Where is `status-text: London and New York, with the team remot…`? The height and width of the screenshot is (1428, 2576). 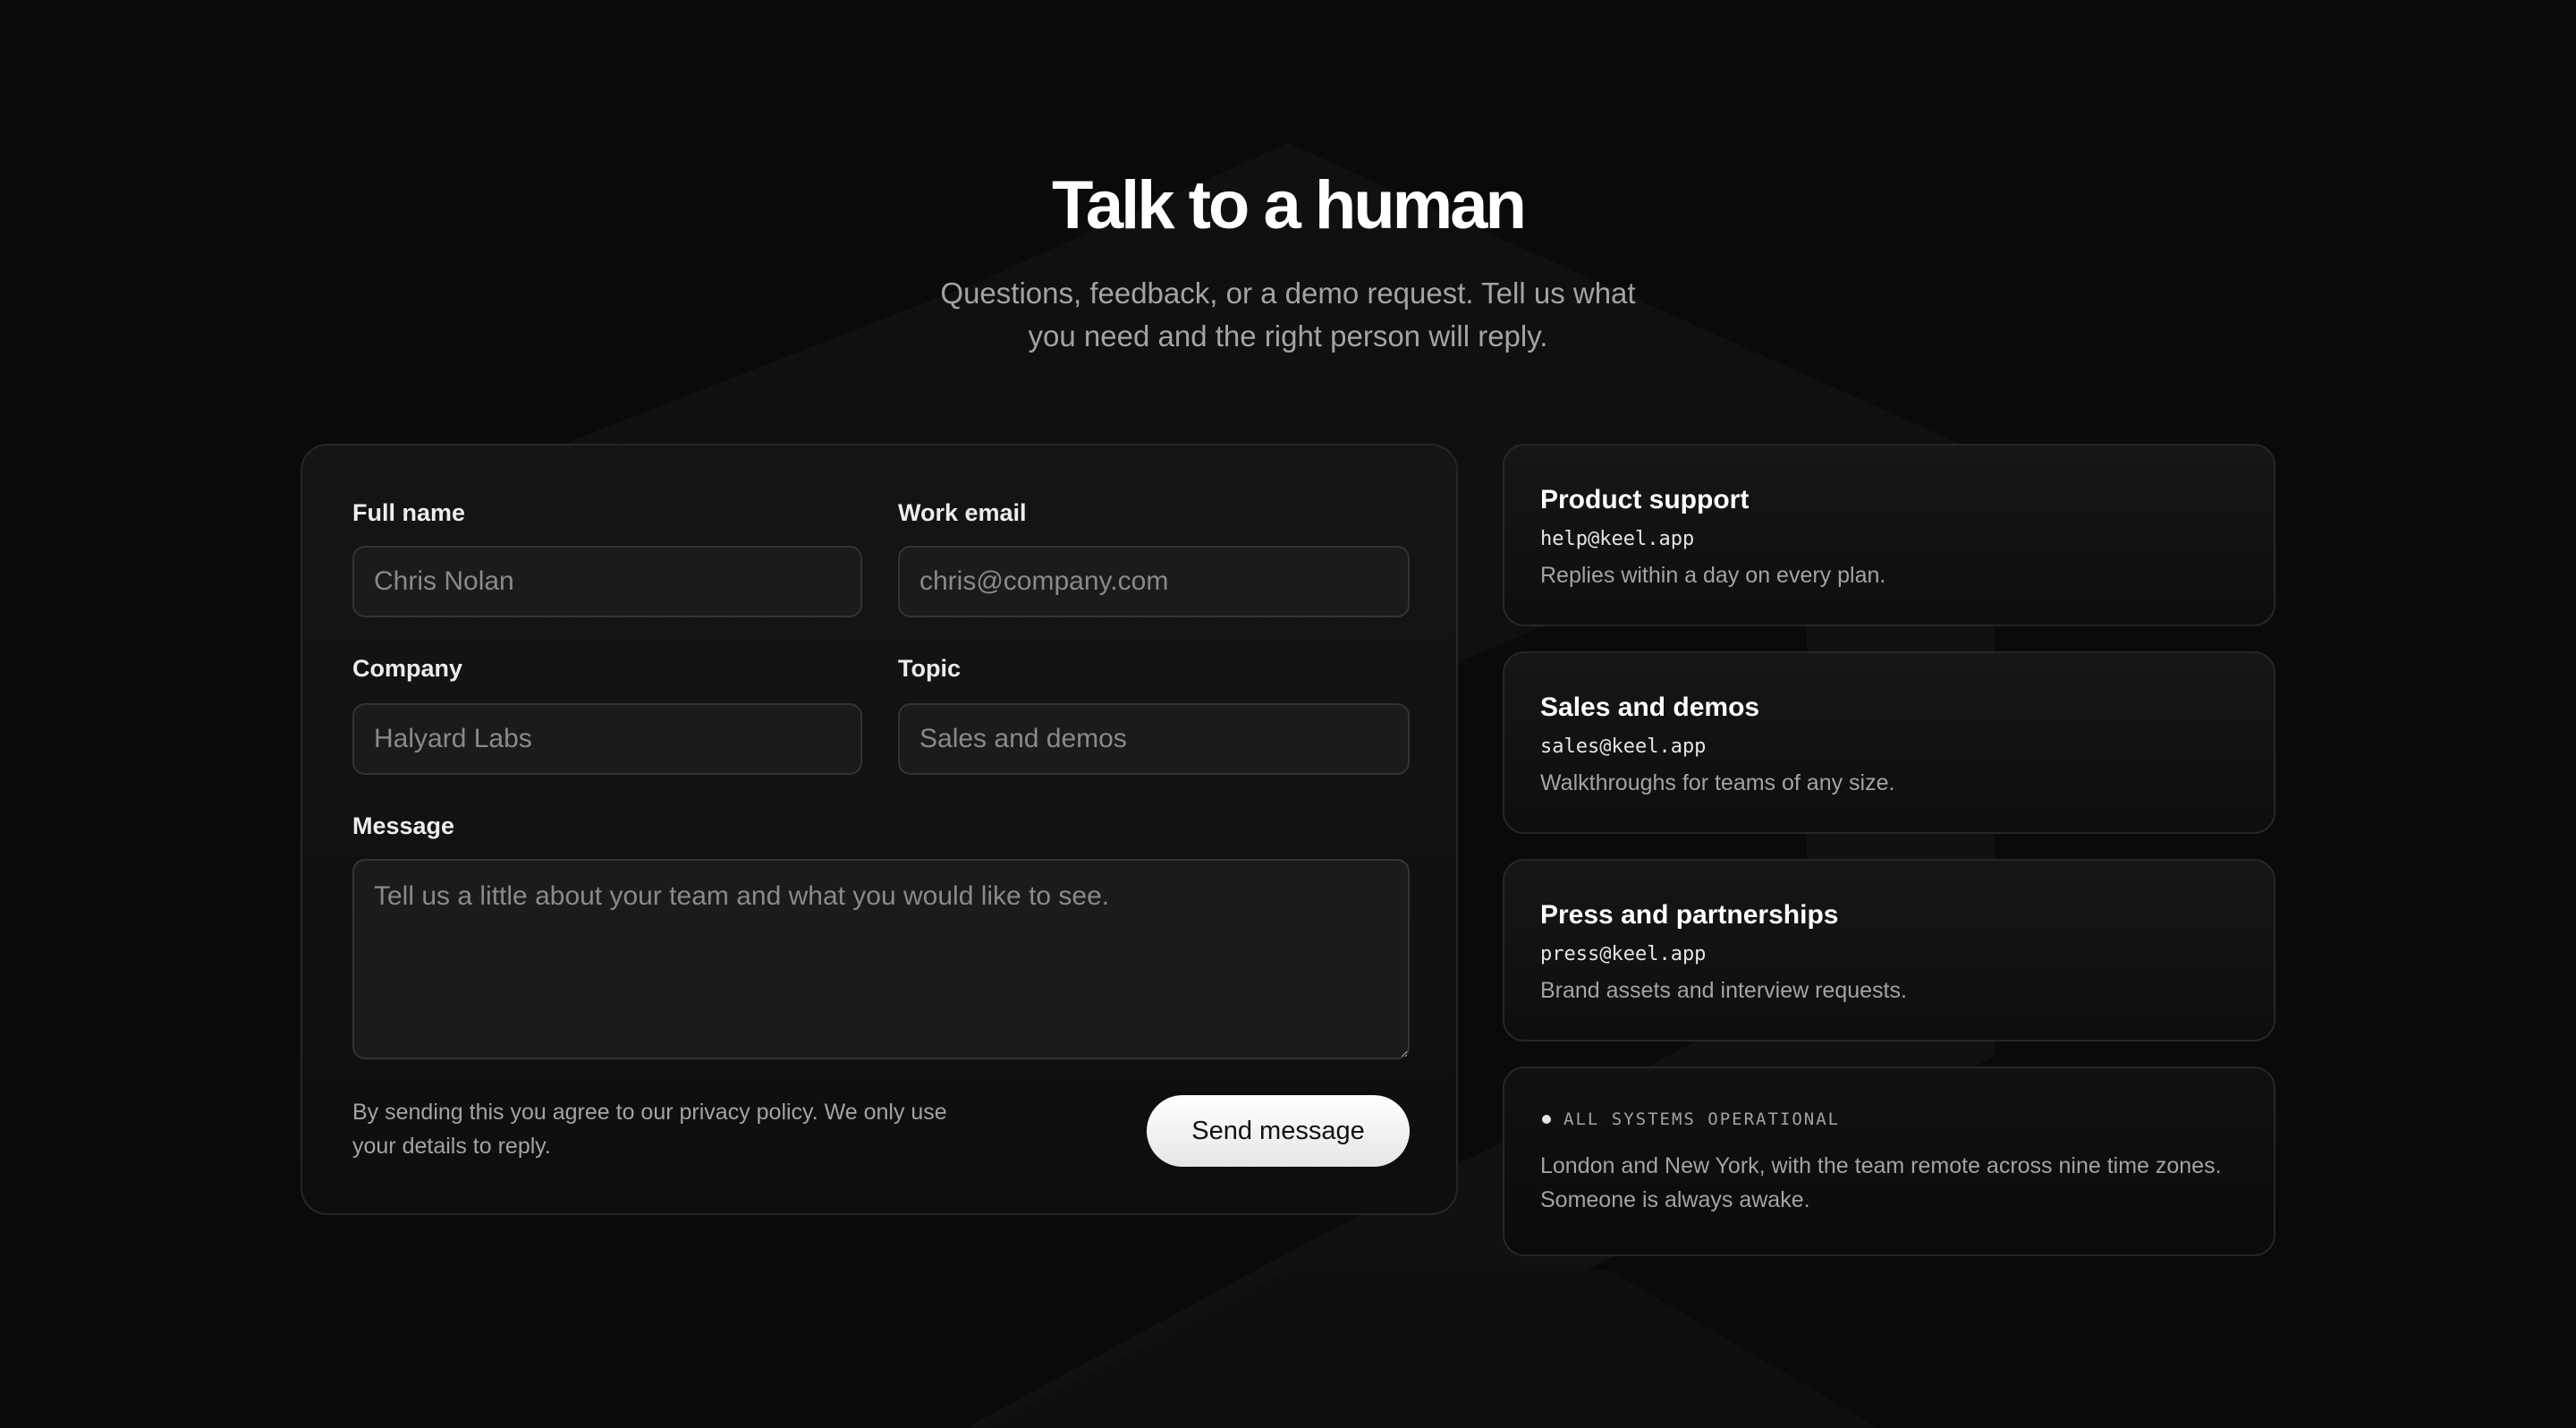
status-text: London and New York, with the team remot… is located at coordinates (1881, 1183).